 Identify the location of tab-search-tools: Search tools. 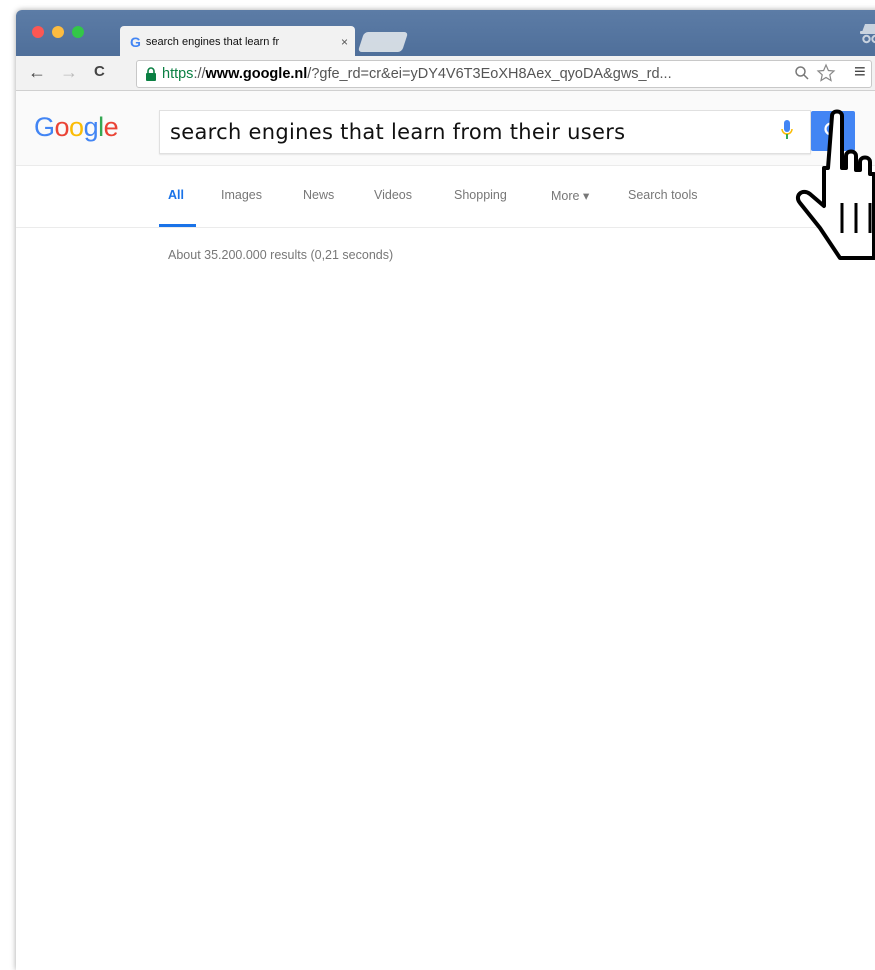
(662, 195).